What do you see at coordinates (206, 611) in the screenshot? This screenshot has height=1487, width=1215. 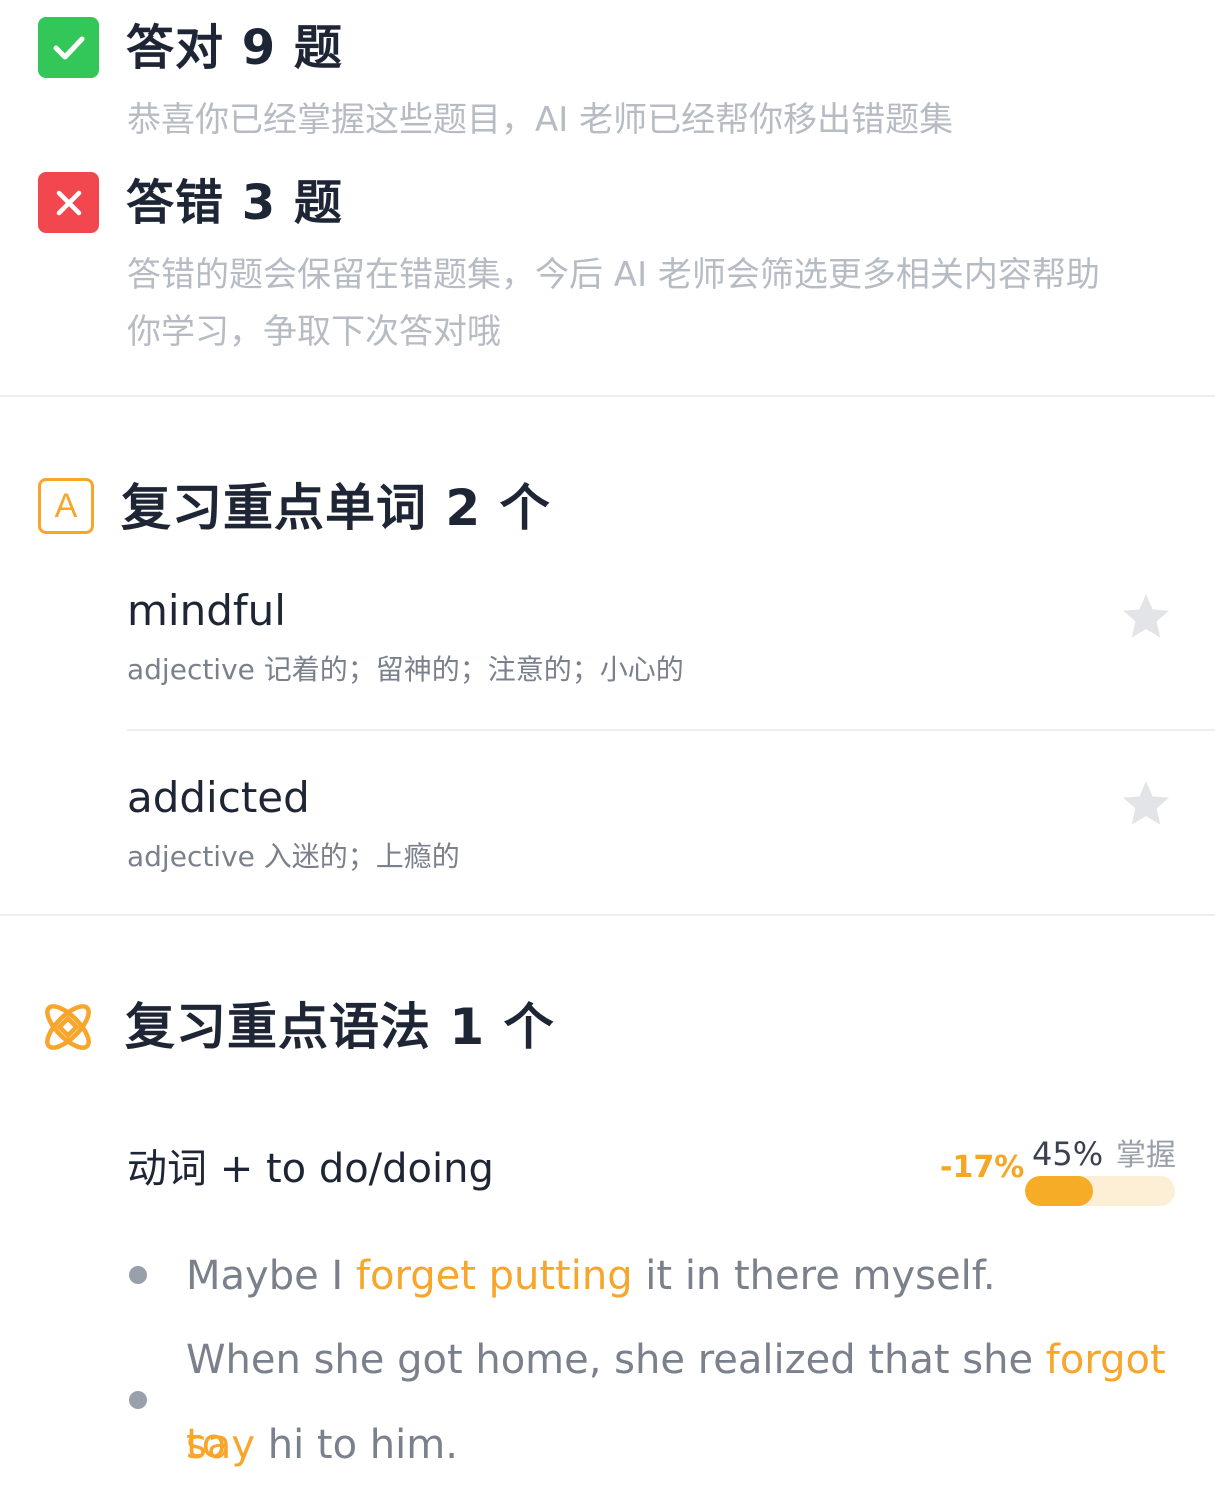 I see `word-mindful: mindful` at bounding box center [206, 611].